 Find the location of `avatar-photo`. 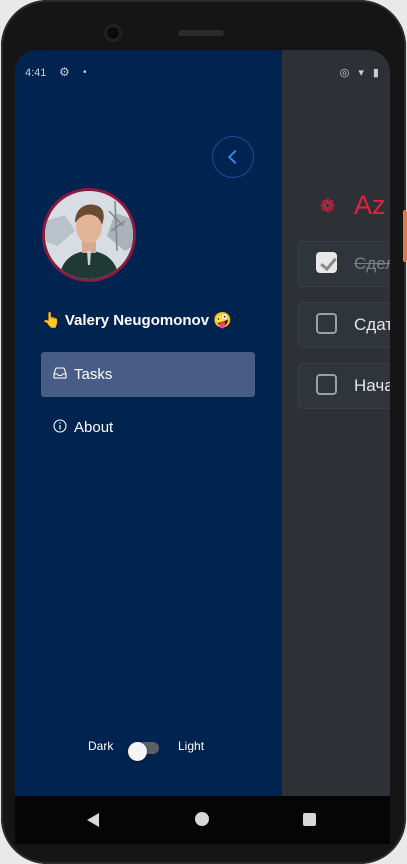

avatar-photo is located at coordinates (89, 235).